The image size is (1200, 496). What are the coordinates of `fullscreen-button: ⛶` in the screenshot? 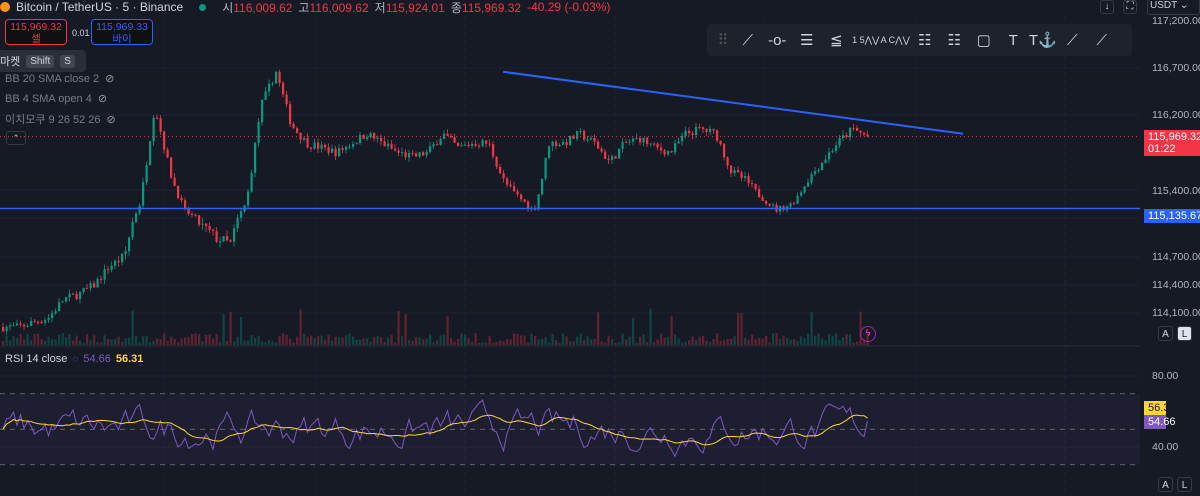 It's located at (1130, 7).